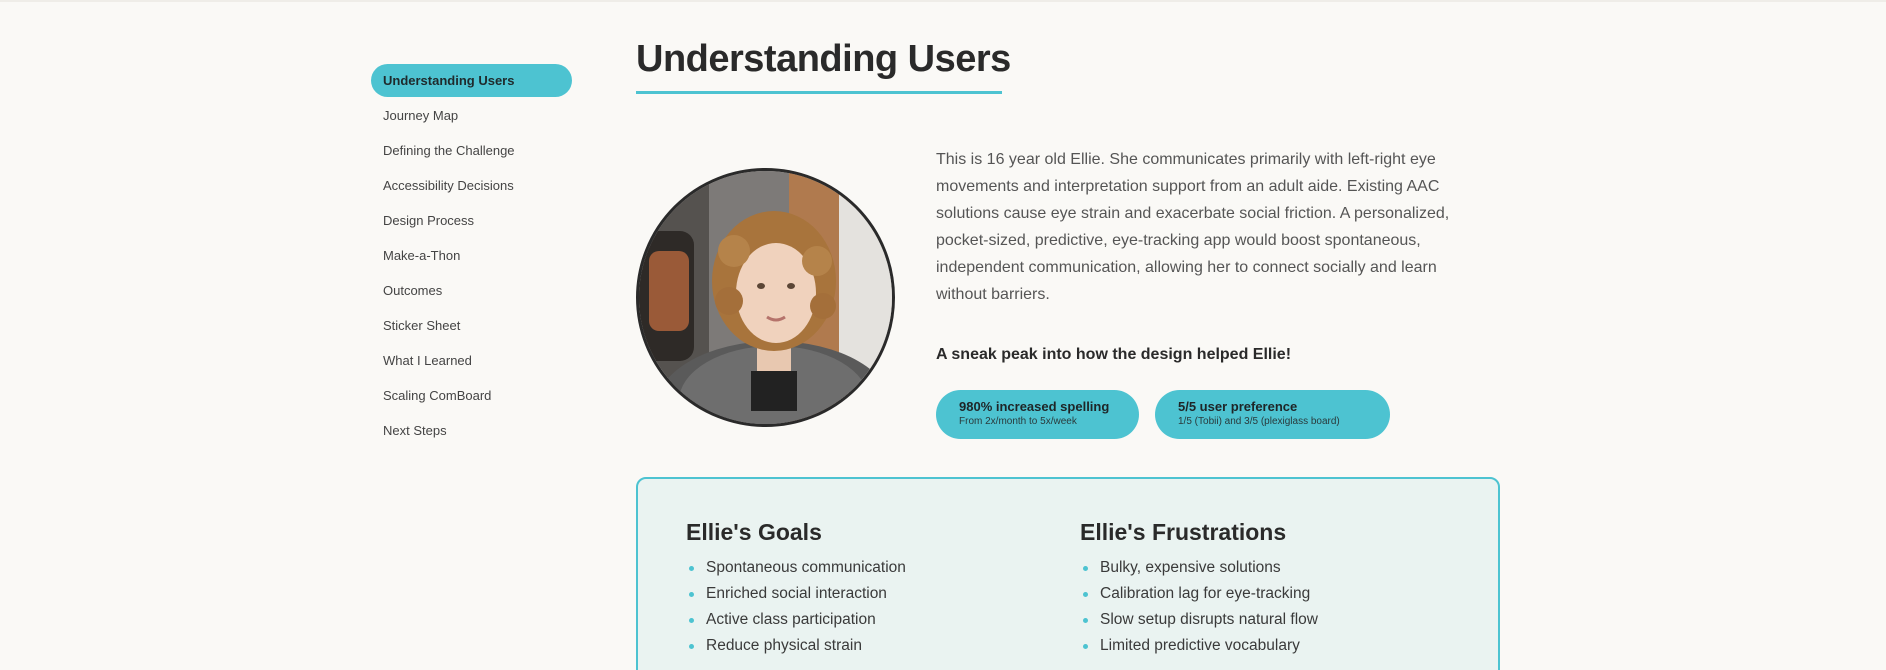  Describe the element at coordinates (1259, 421) in the screenshot. I see `stat-detail: 1/5 (Tobii) and 3/5 (plexiglass board)` at that location.